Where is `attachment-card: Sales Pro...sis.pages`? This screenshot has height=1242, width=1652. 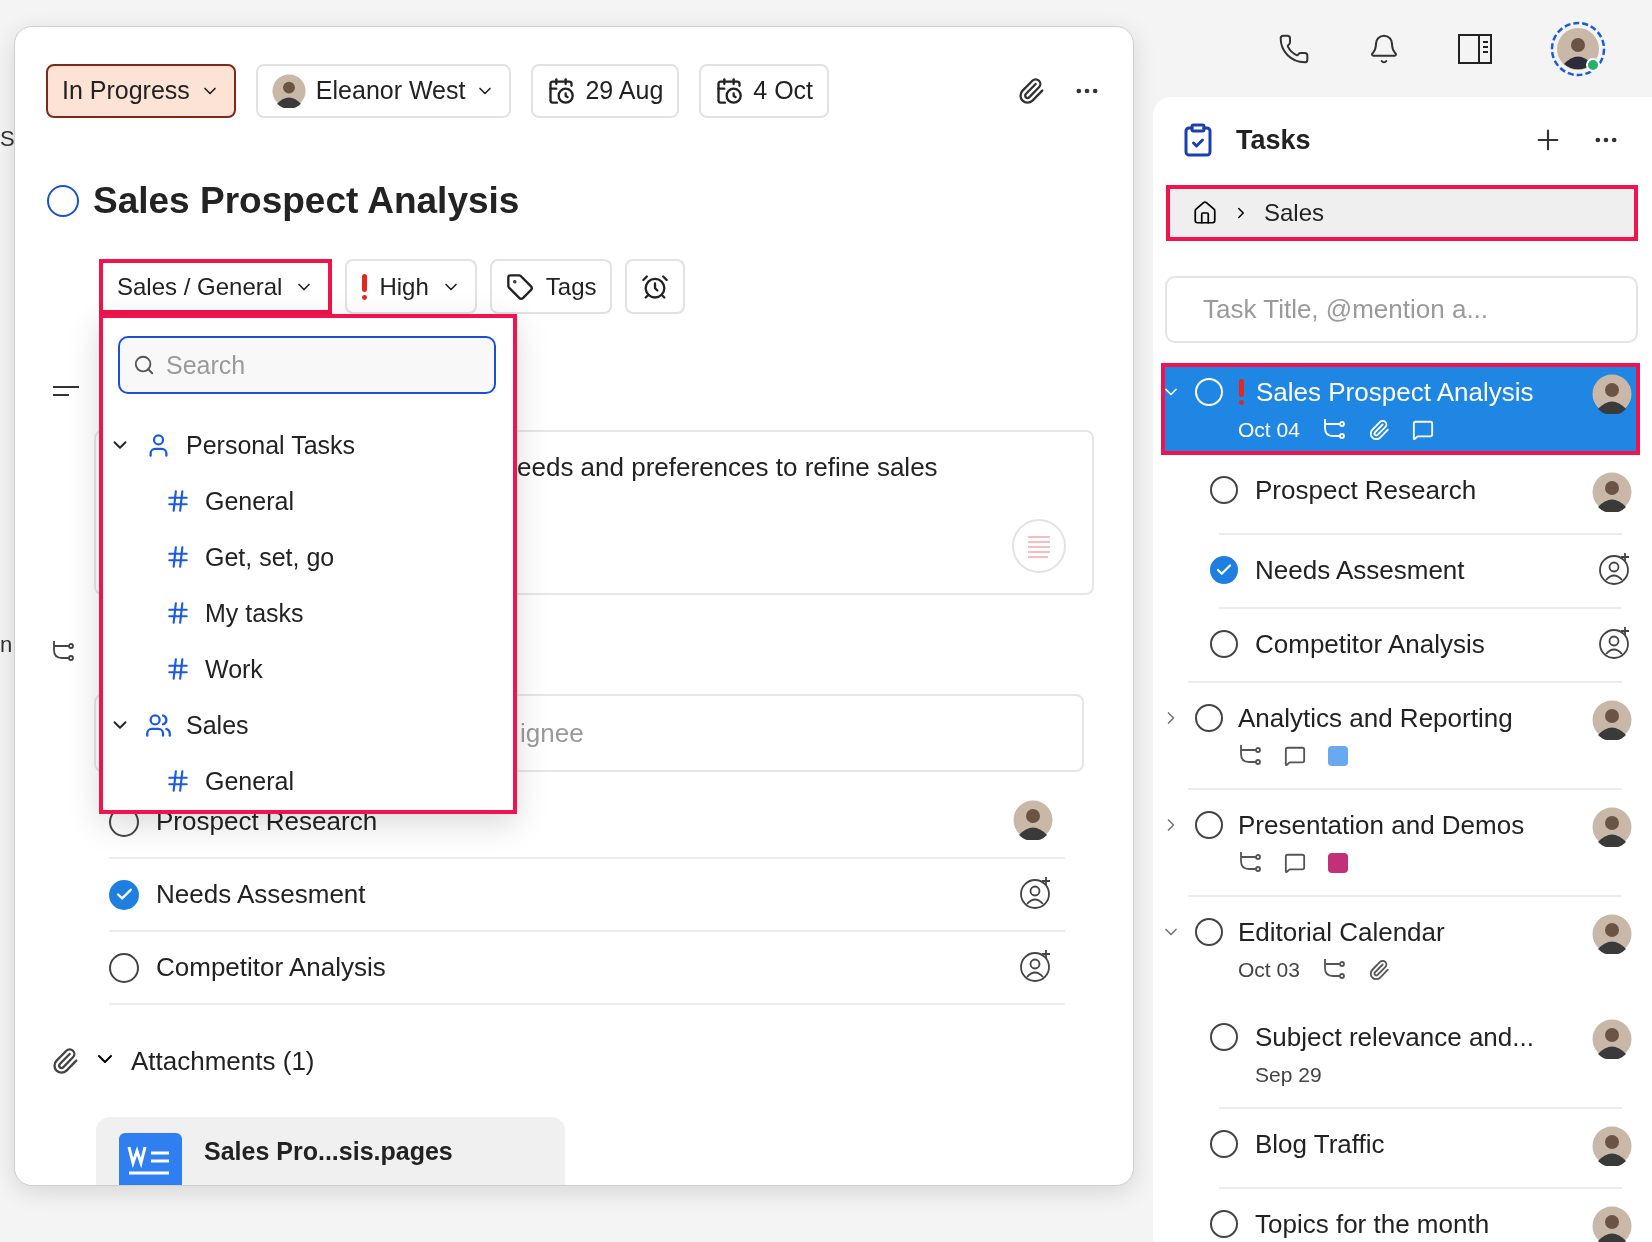
attachment-card: Sales Pro...sis.pages is located at coordinates (330, 1151).